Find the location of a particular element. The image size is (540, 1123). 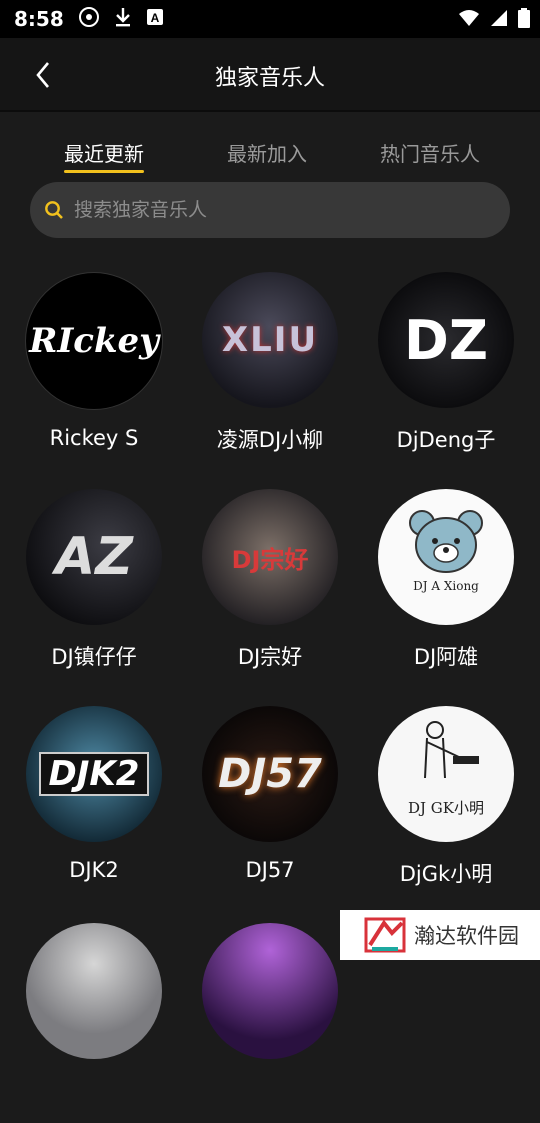

artist-card: RIckey Rickey S is located at coordinates (94, 372).